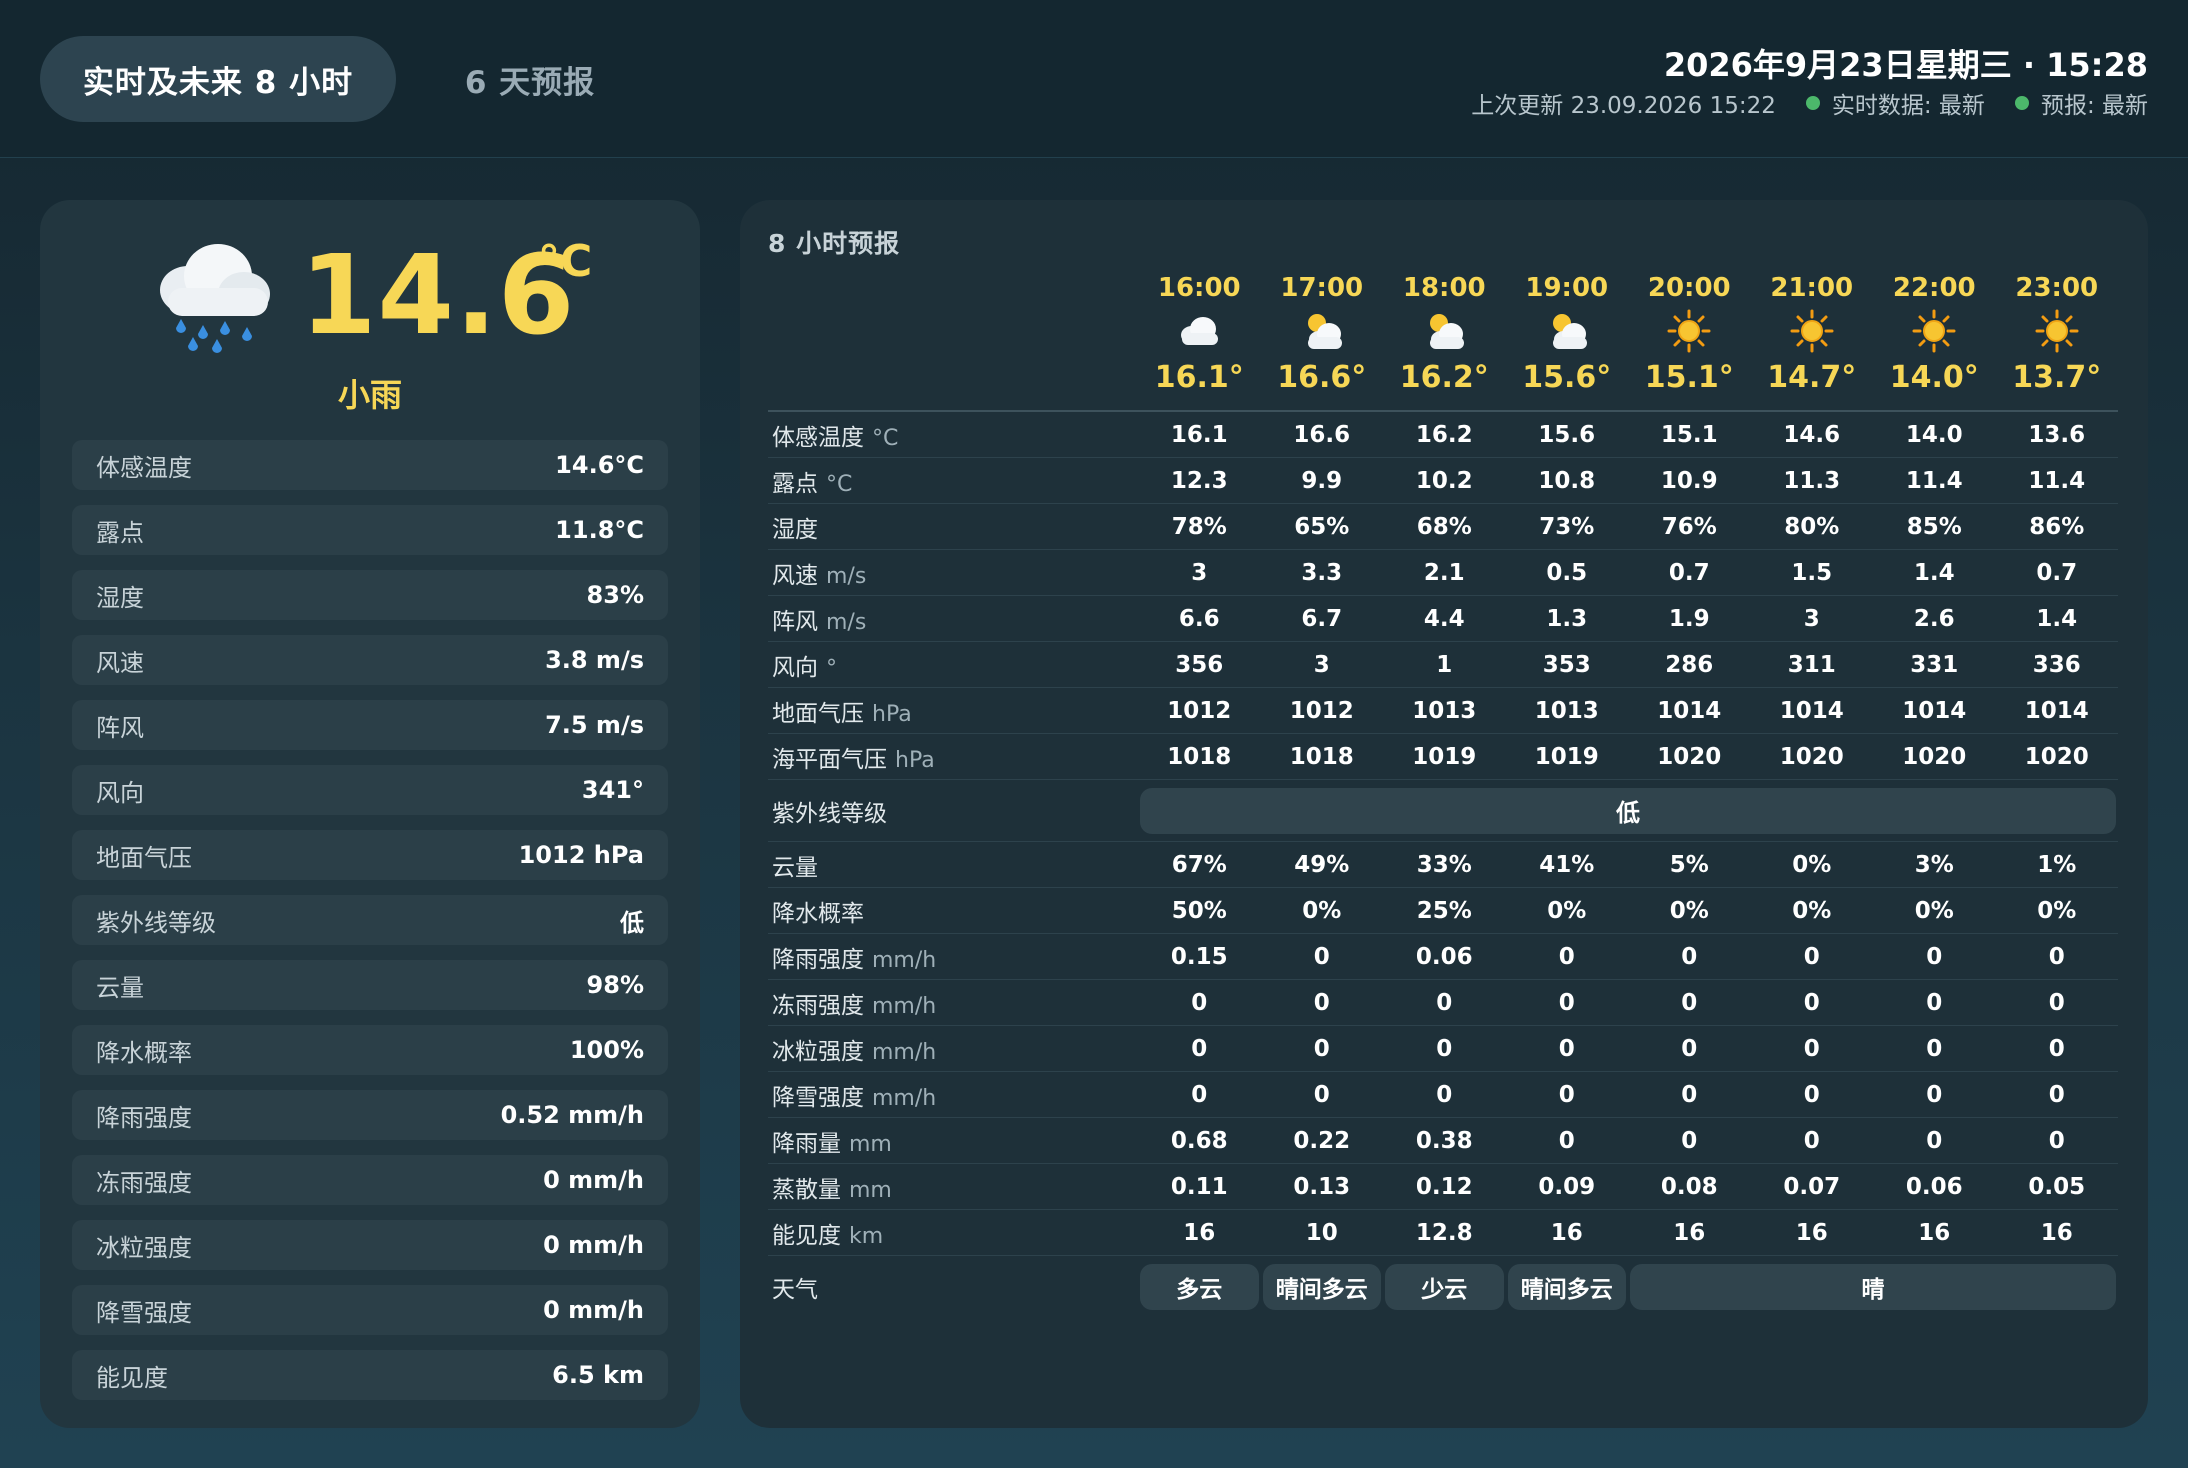  Describe the element at coordinates (1812, 103) in the screenshot. I see `realtime-status-dot-icon` at that location.